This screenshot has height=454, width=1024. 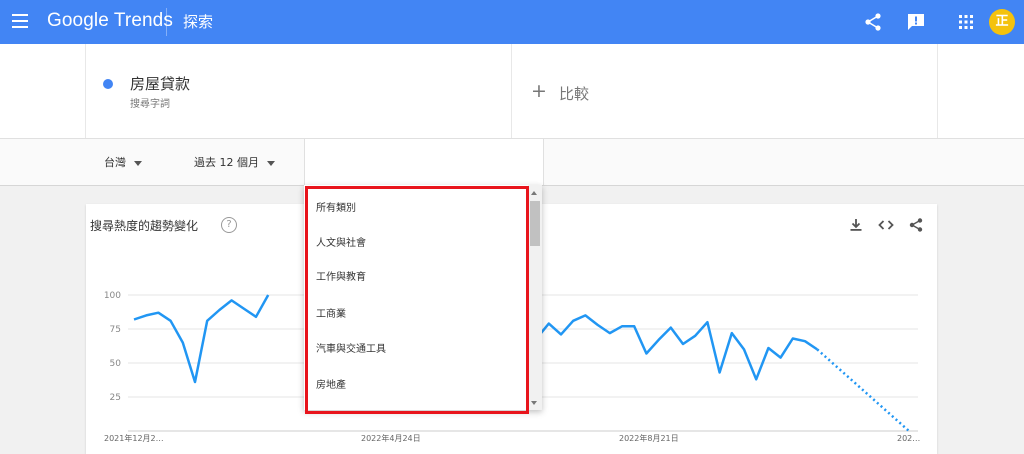 What do you see at coordinates (116, 364) in the screenshot?
I see `y-tick-label: 50` at bounding box center [116, 364].